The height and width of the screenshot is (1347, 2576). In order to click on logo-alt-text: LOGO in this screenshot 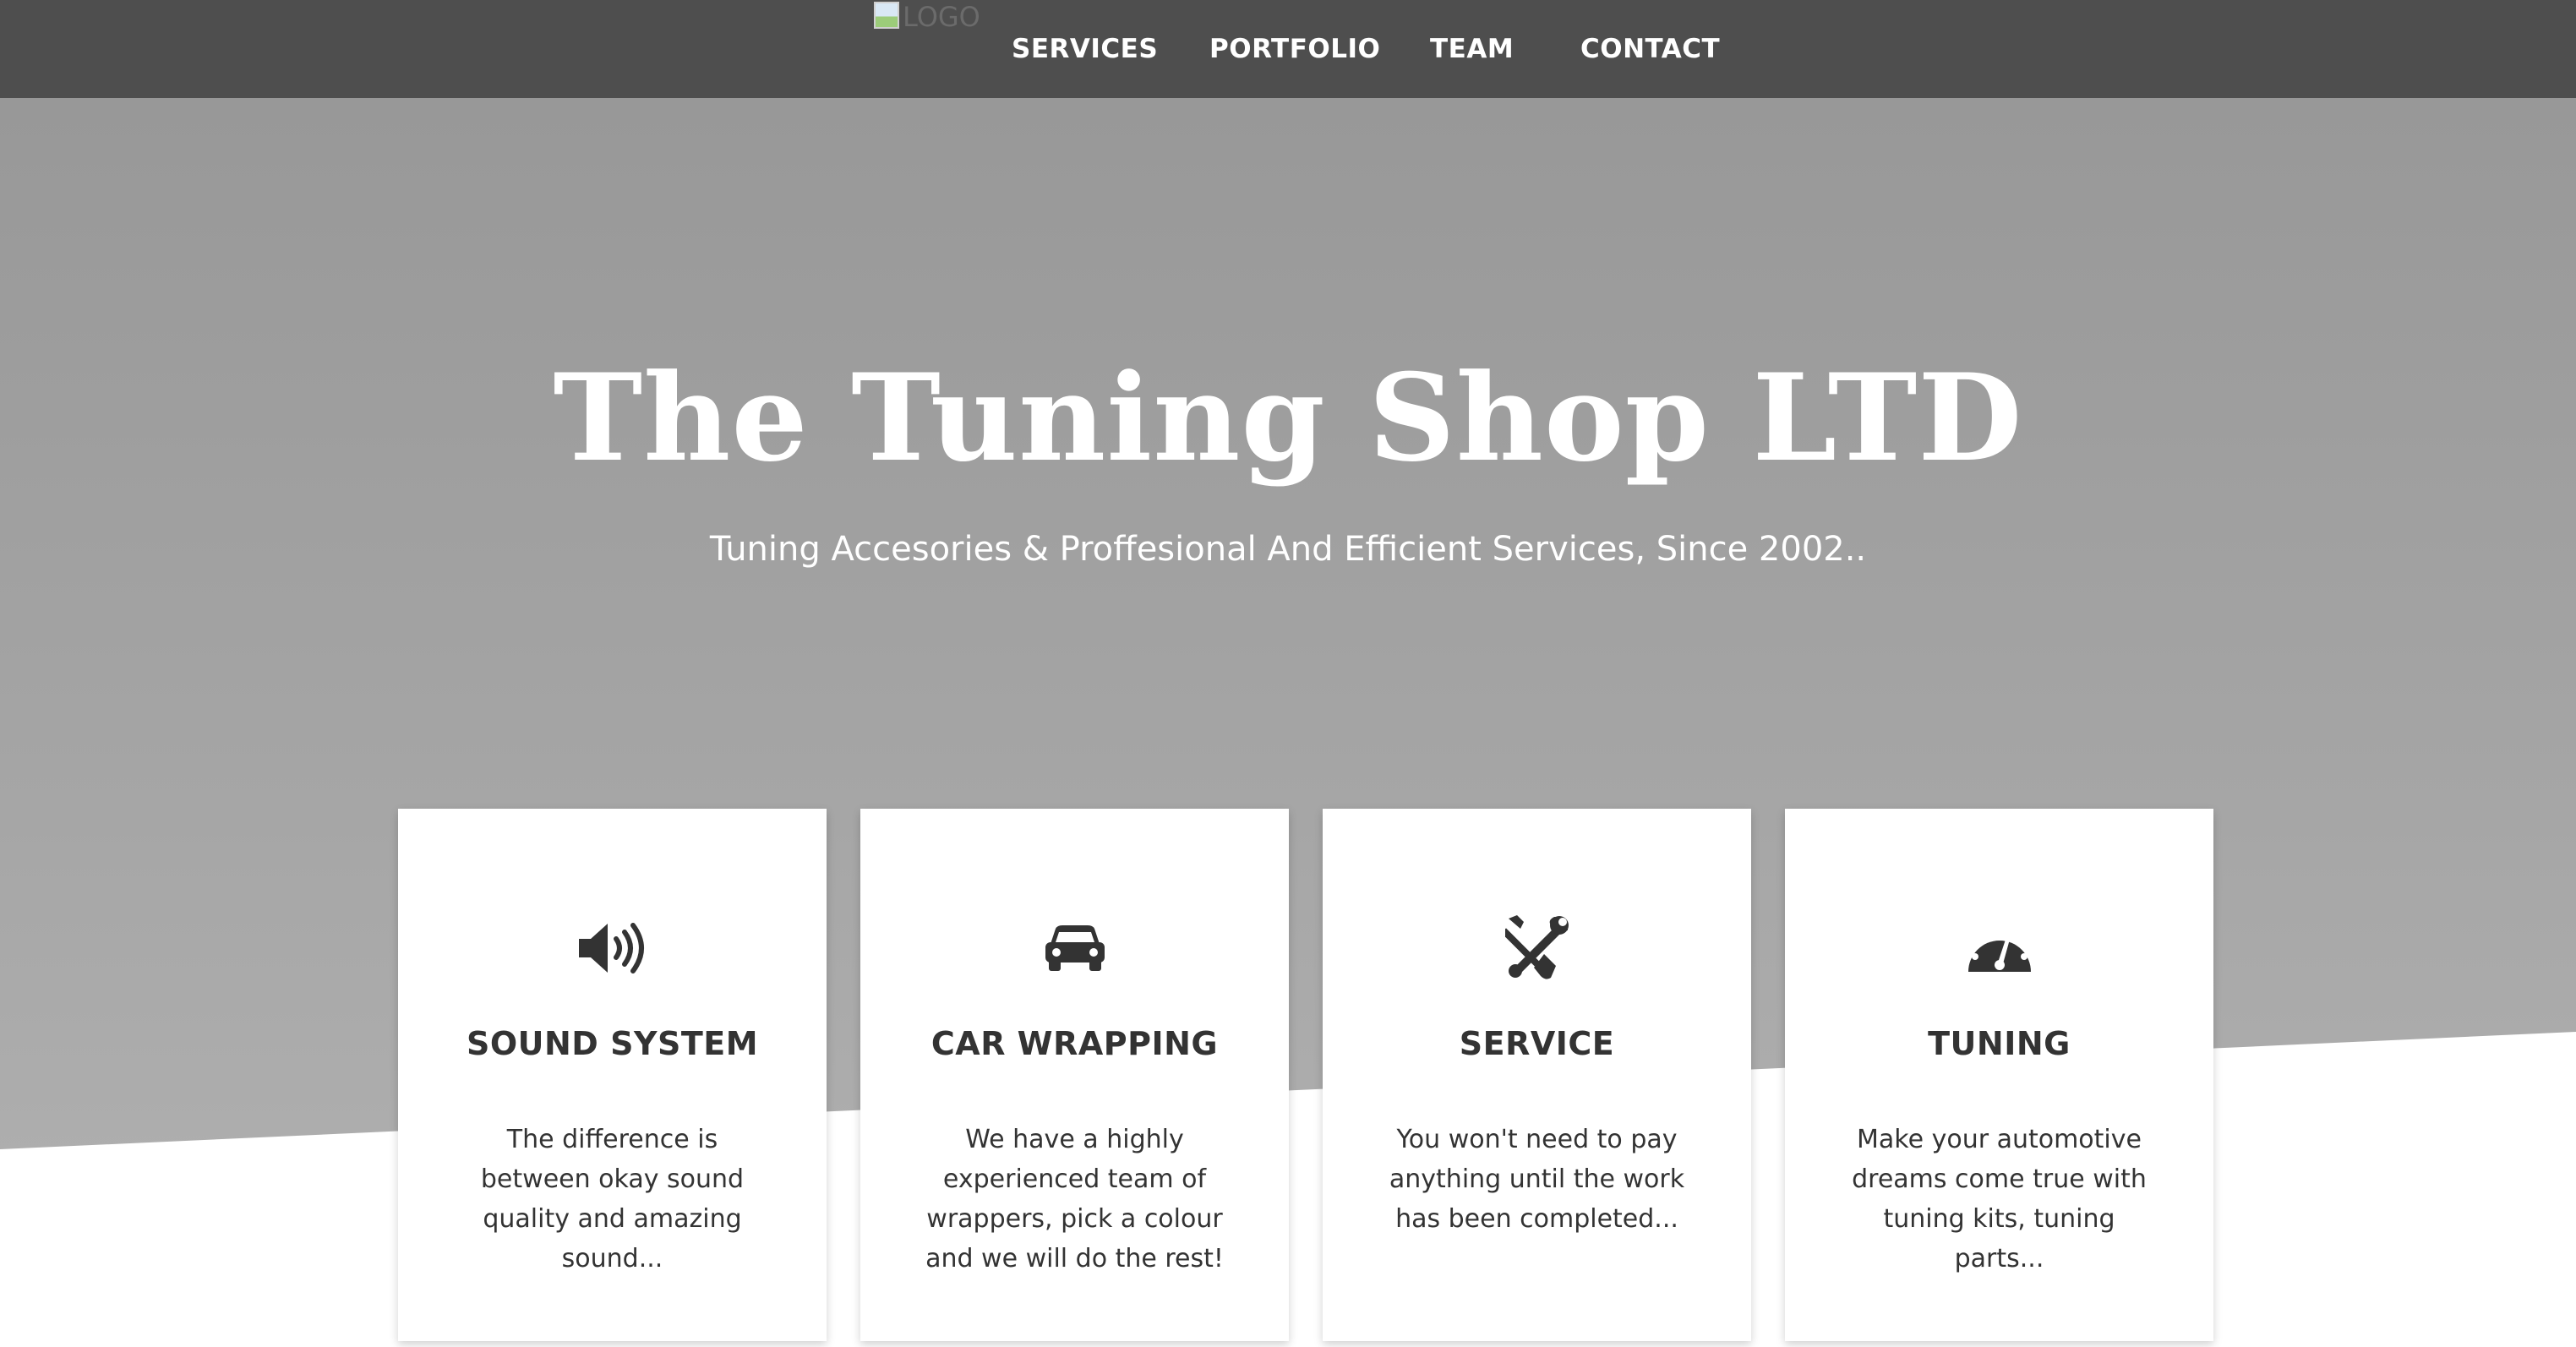, I will do `click(941, 17)`.